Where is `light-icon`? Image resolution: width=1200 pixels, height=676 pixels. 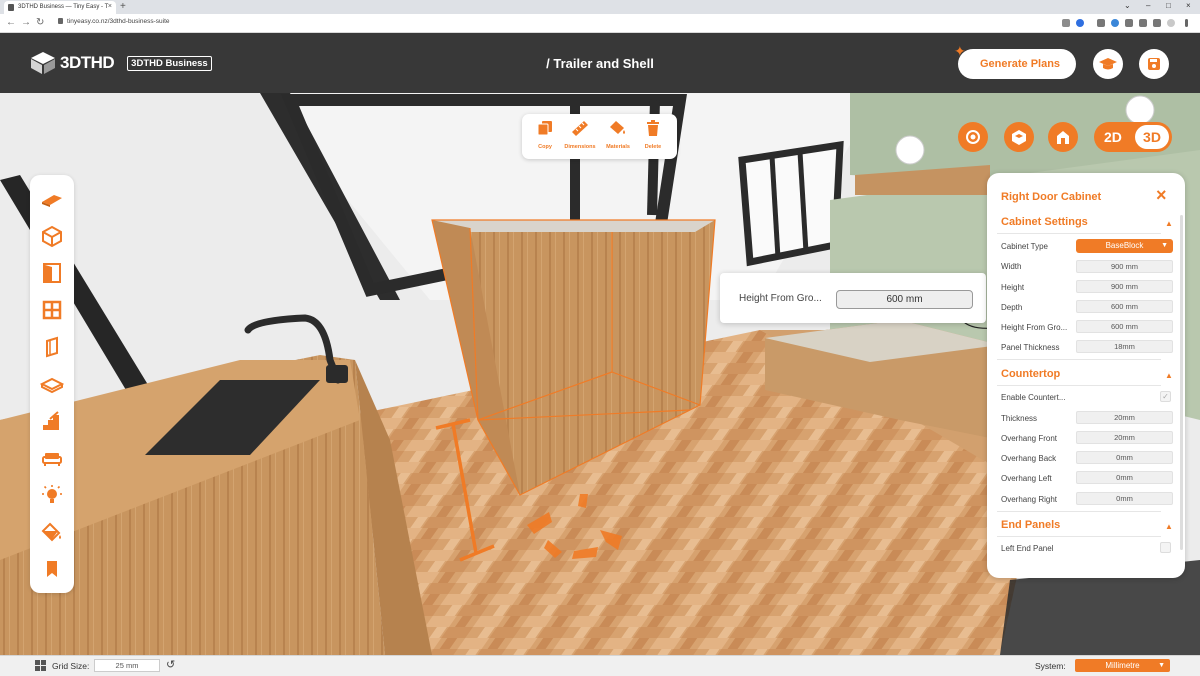
light-icon is located at coordinates (52, 494).